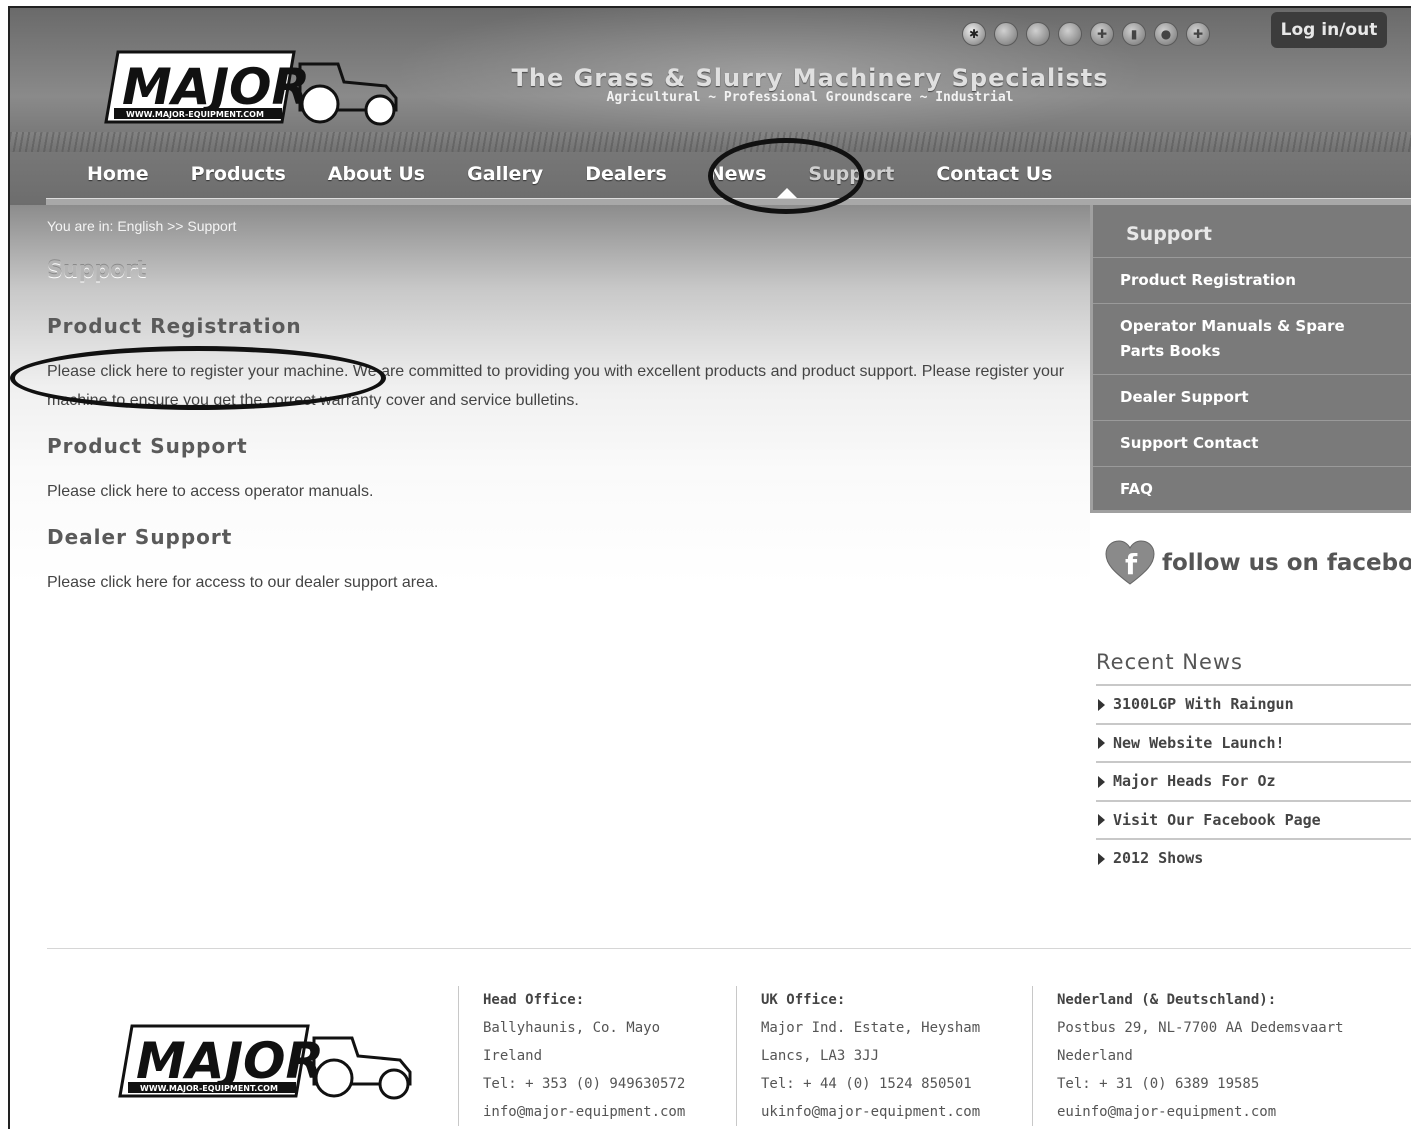  I want to click on italy-flag-icon: ▮, so click(1134, 34).